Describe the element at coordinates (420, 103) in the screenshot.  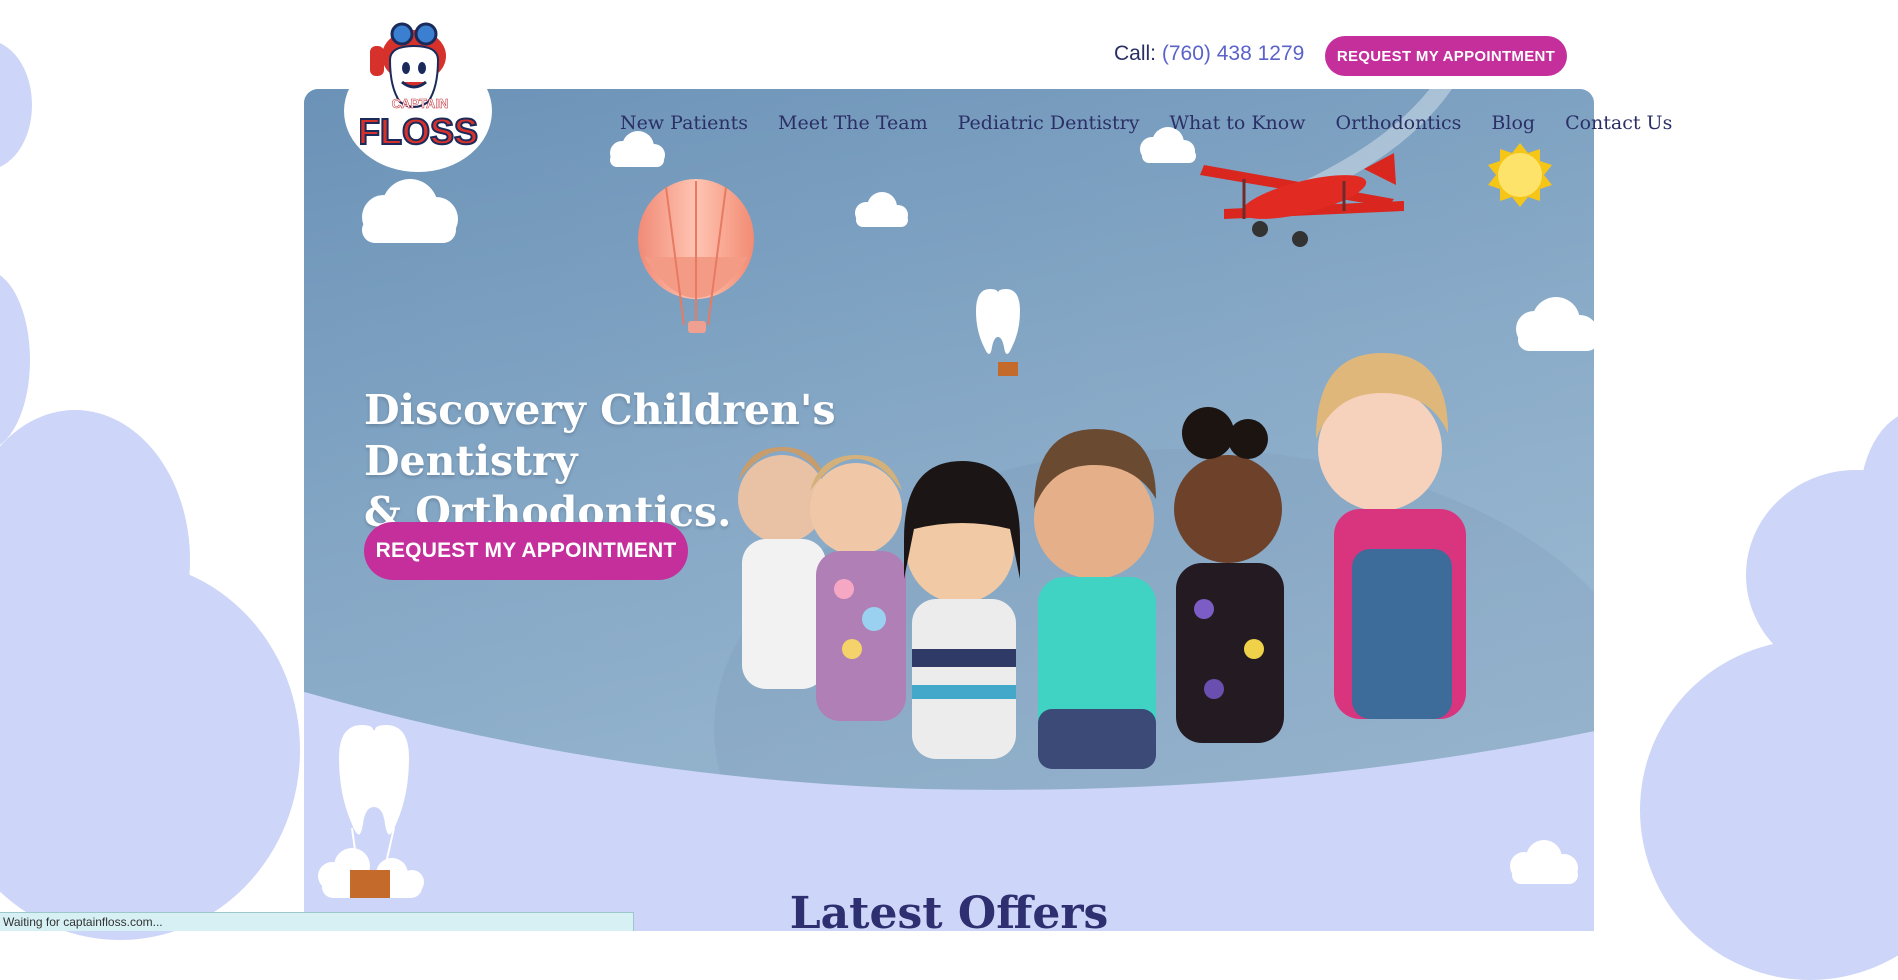
I see `logo-word-top: CAPTAIN` at that location.